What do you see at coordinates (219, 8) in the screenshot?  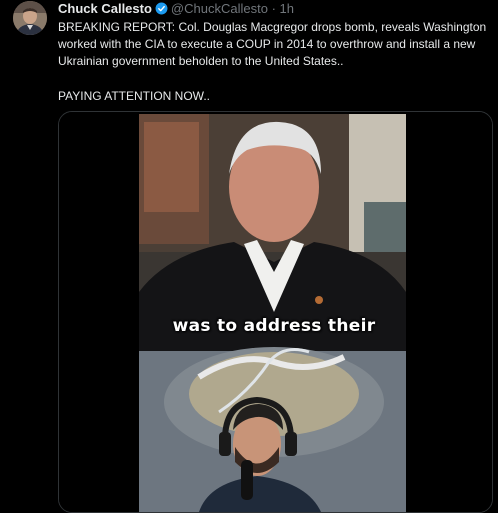 I see `user-handle: @ChuckCallesto` at bounding box center [219, 8].